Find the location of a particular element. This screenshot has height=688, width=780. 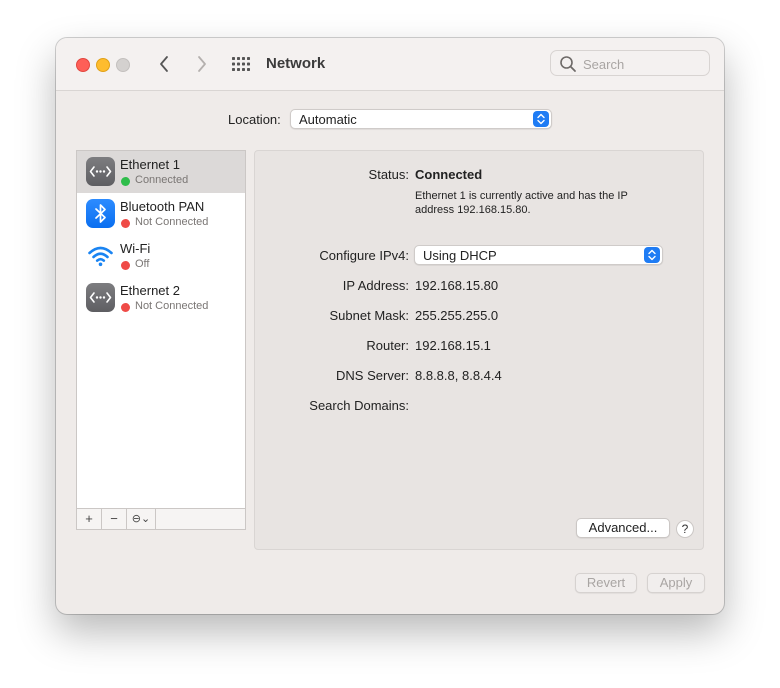

service-name: Ethernet 2 is located at coordinates (150, 290).